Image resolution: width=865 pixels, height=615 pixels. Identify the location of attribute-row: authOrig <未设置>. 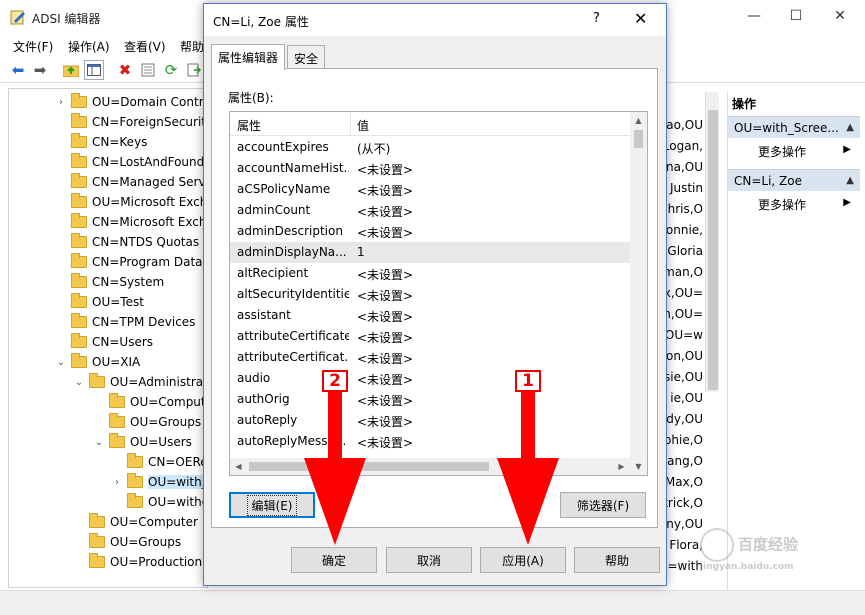
(430, 399).